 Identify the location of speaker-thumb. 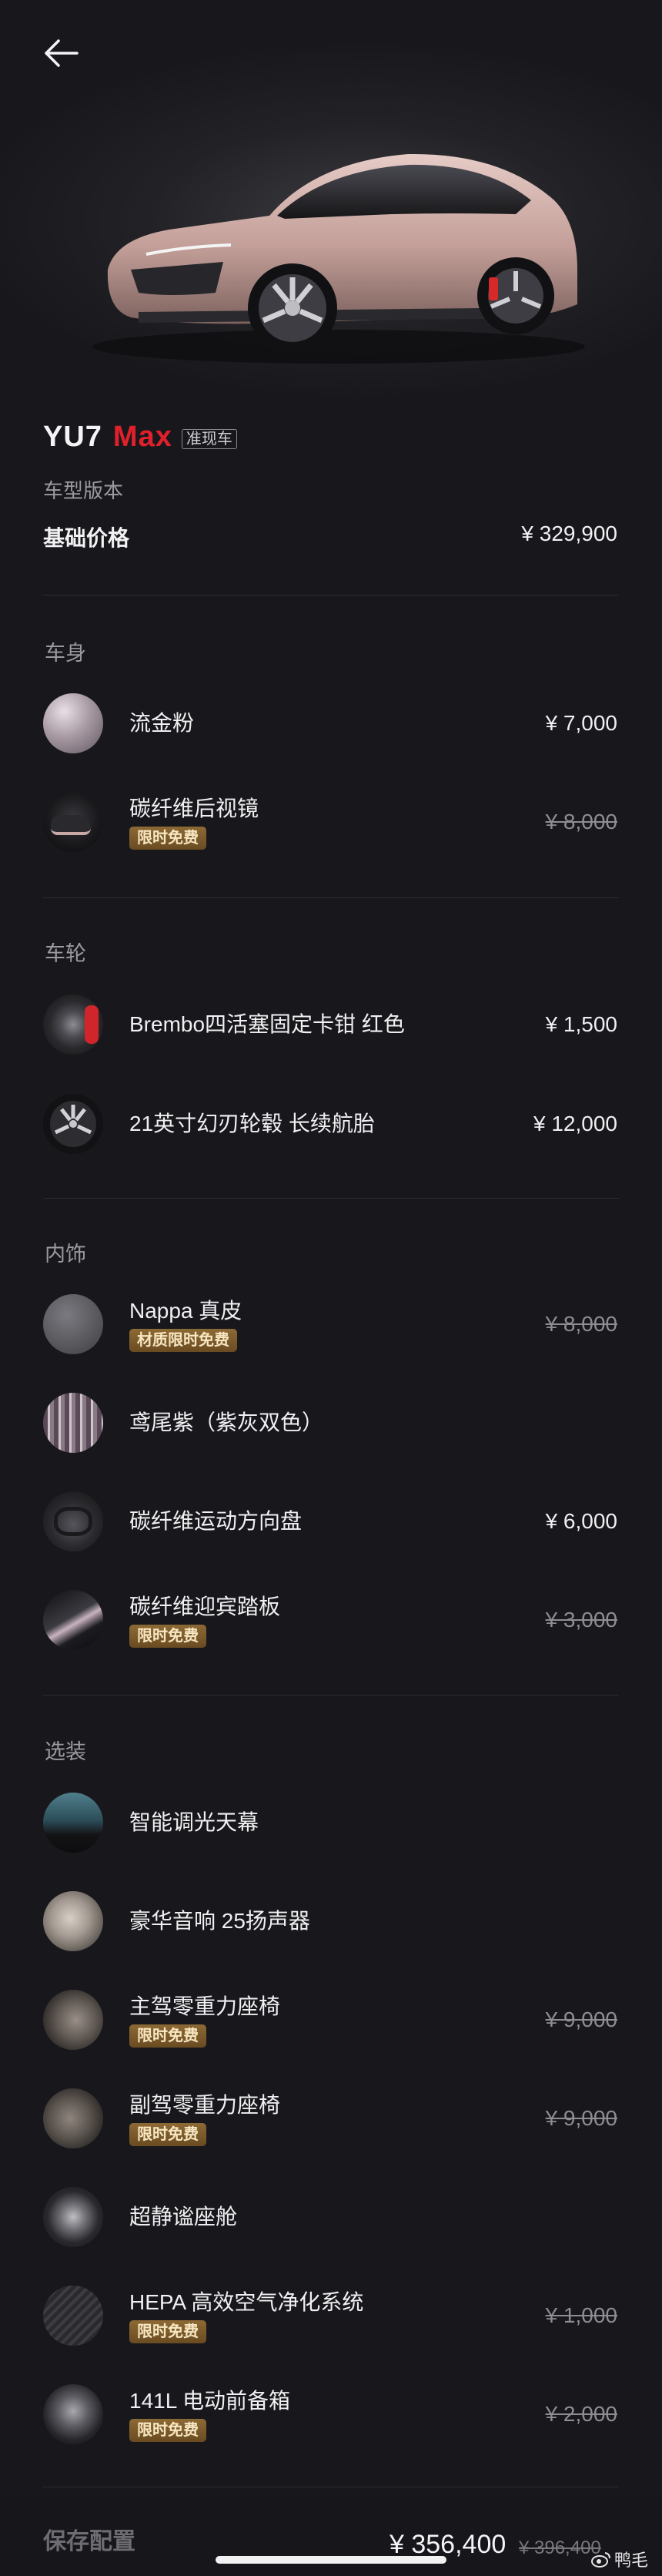
(73, 1921).